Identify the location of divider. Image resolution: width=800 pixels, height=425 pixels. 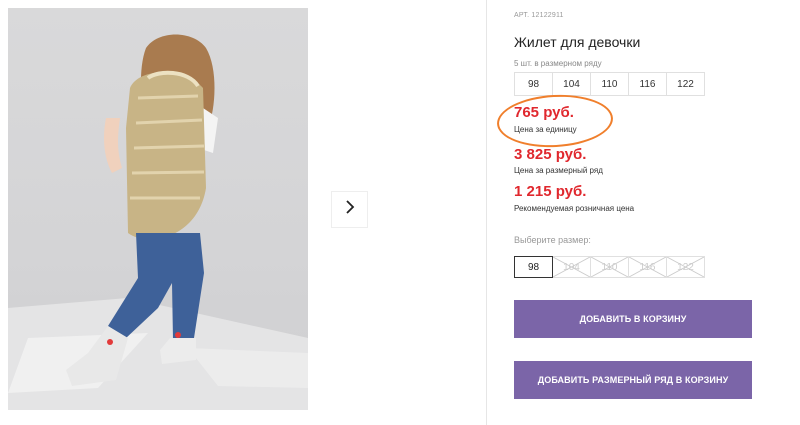
(486, 212).